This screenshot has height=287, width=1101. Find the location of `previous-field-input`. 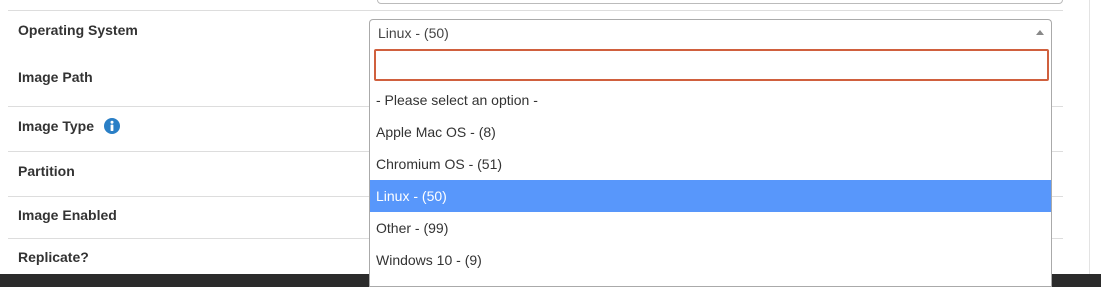

previous-field-input is located at coordinates (720, 2).